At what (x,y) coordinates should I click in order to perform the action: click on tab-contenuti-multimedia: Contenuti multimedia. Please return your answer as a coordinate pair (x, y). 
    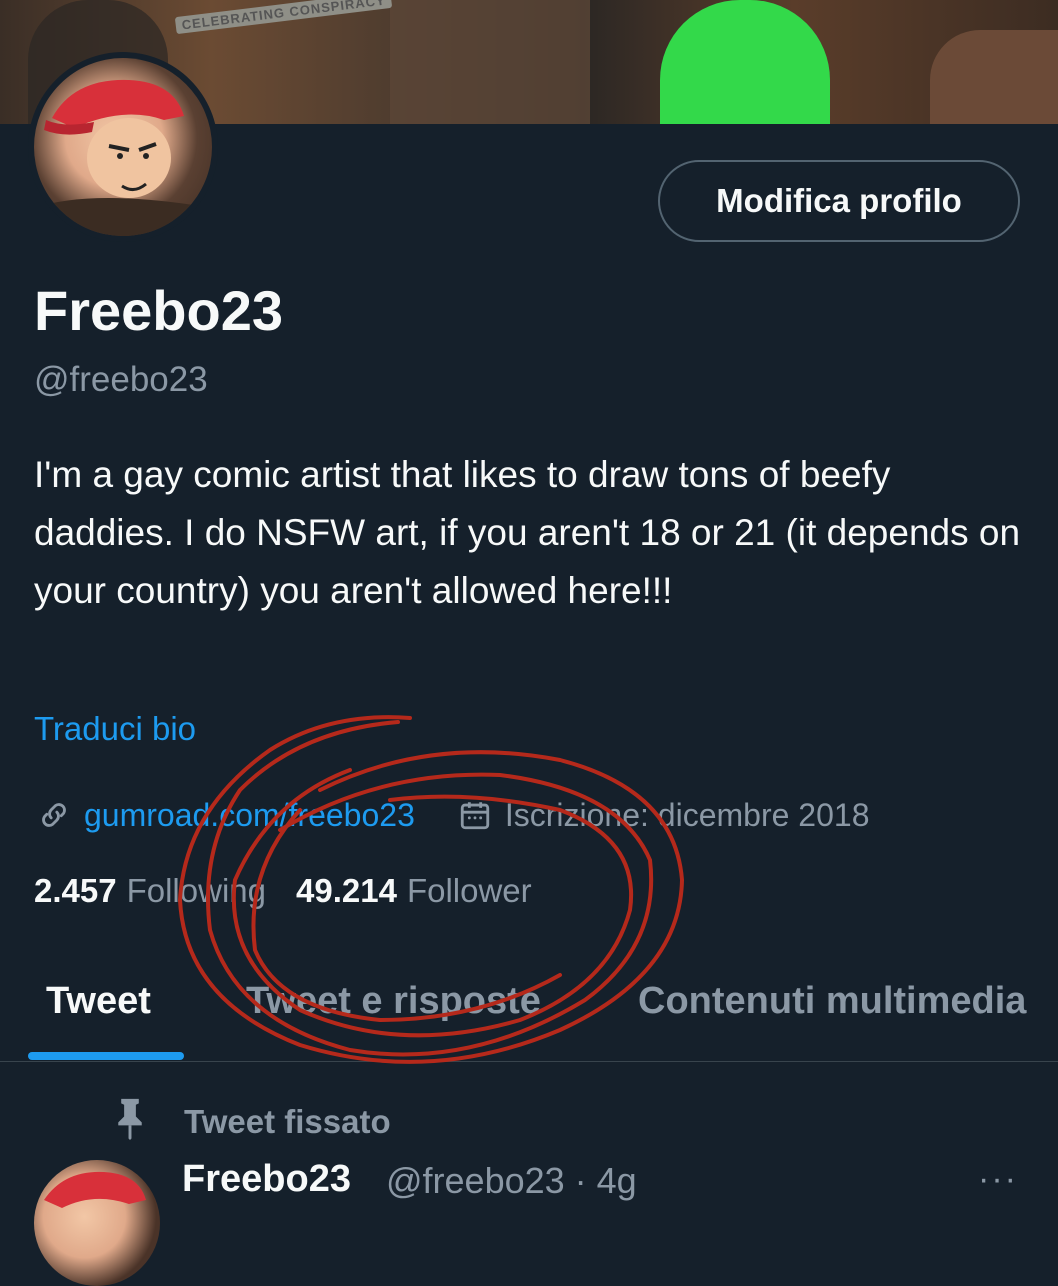
    Looking at the image, I should click on (832, 1001).